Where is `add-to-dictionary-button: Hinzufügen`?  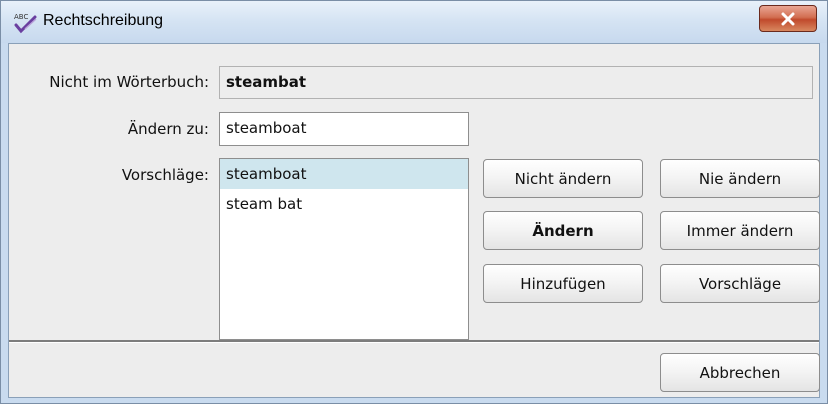
add-to-dictionary-button: Hinzufügen is located at coordinates (563, 283).